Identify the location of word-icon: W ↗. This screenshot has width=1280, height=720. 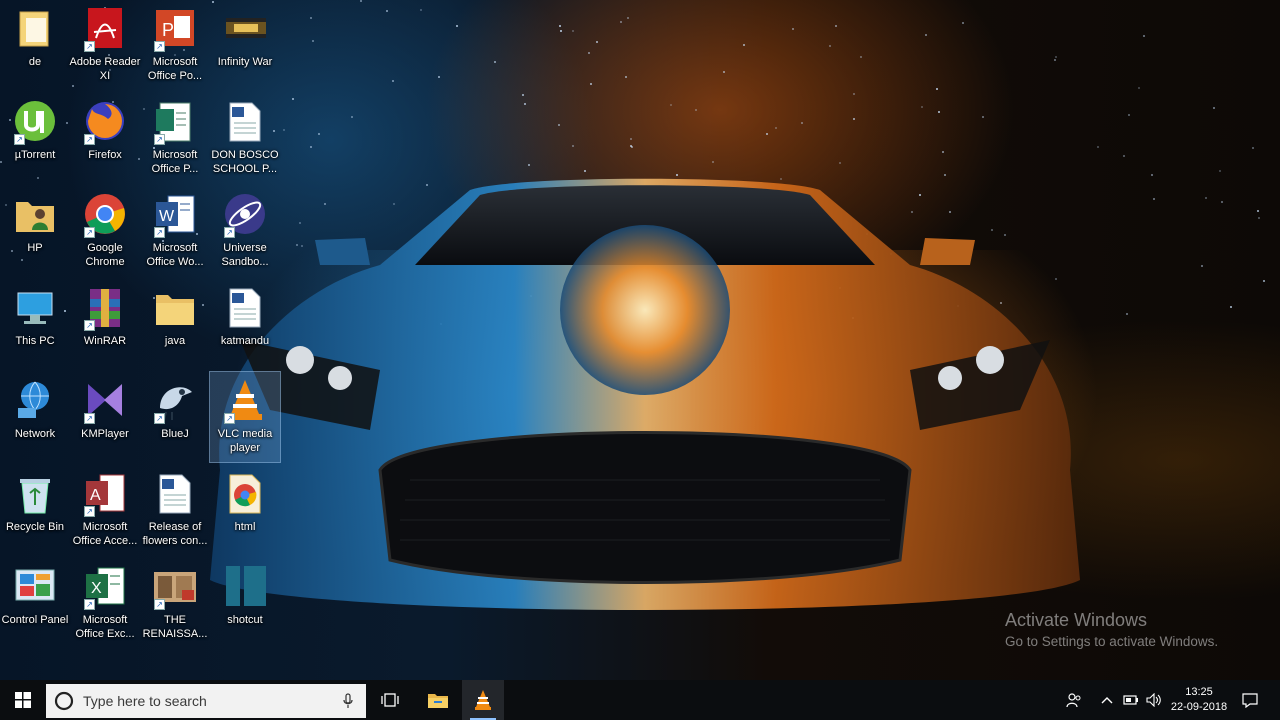
(175, 215).